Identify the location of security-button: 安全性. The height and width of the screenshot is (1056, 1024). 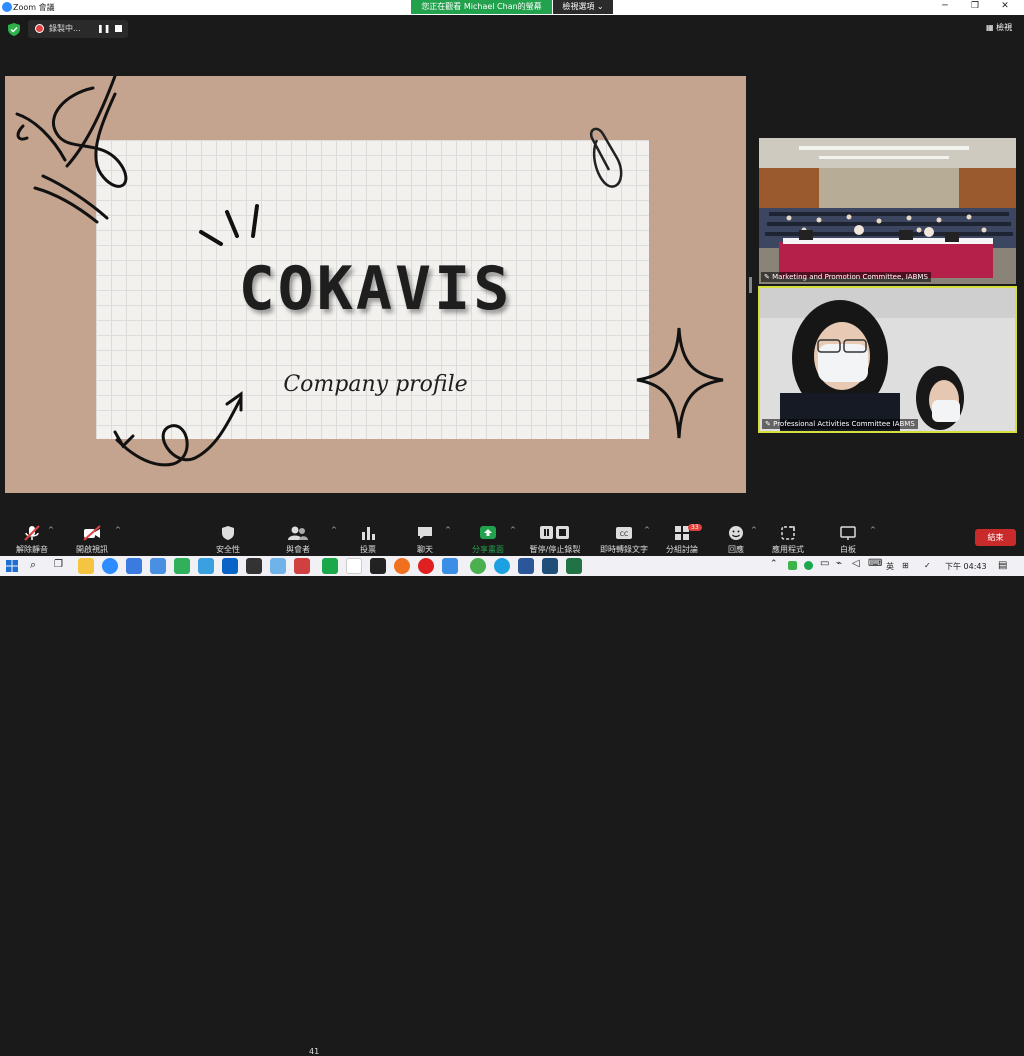
(228, 537).